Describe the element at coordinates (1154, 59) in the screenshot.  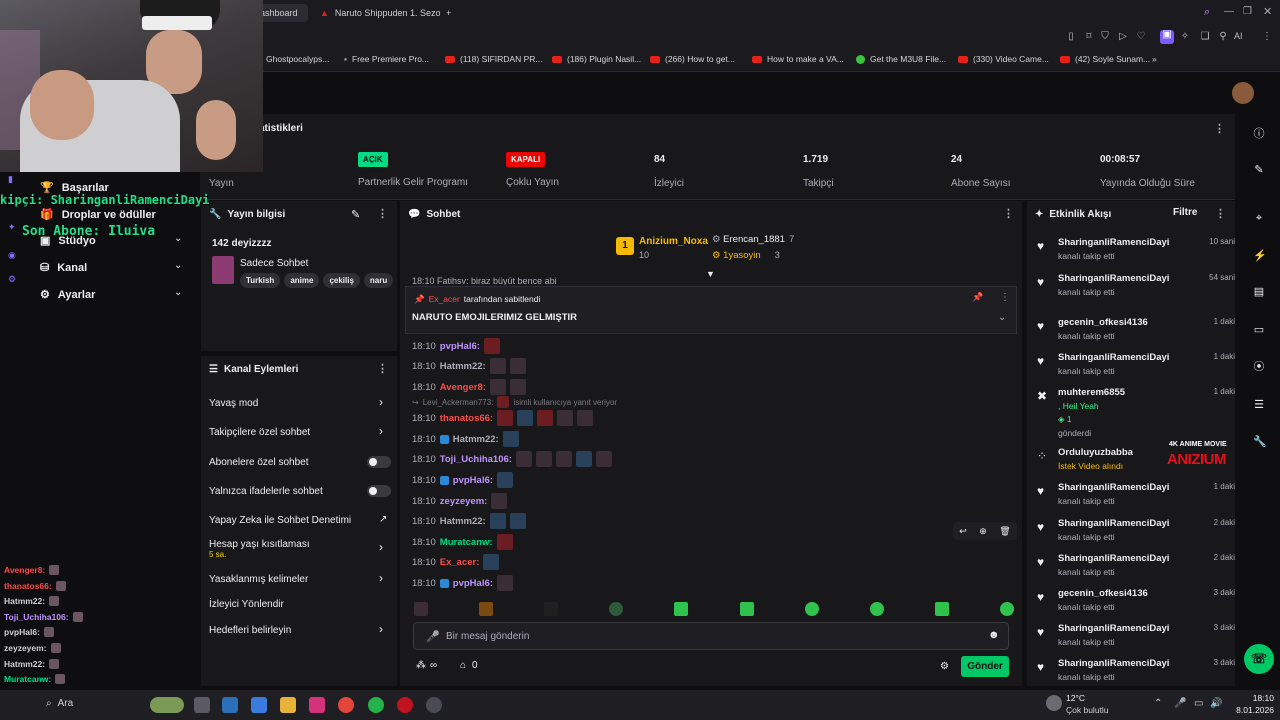
I see `bookmarks-overflow: »` at that location.